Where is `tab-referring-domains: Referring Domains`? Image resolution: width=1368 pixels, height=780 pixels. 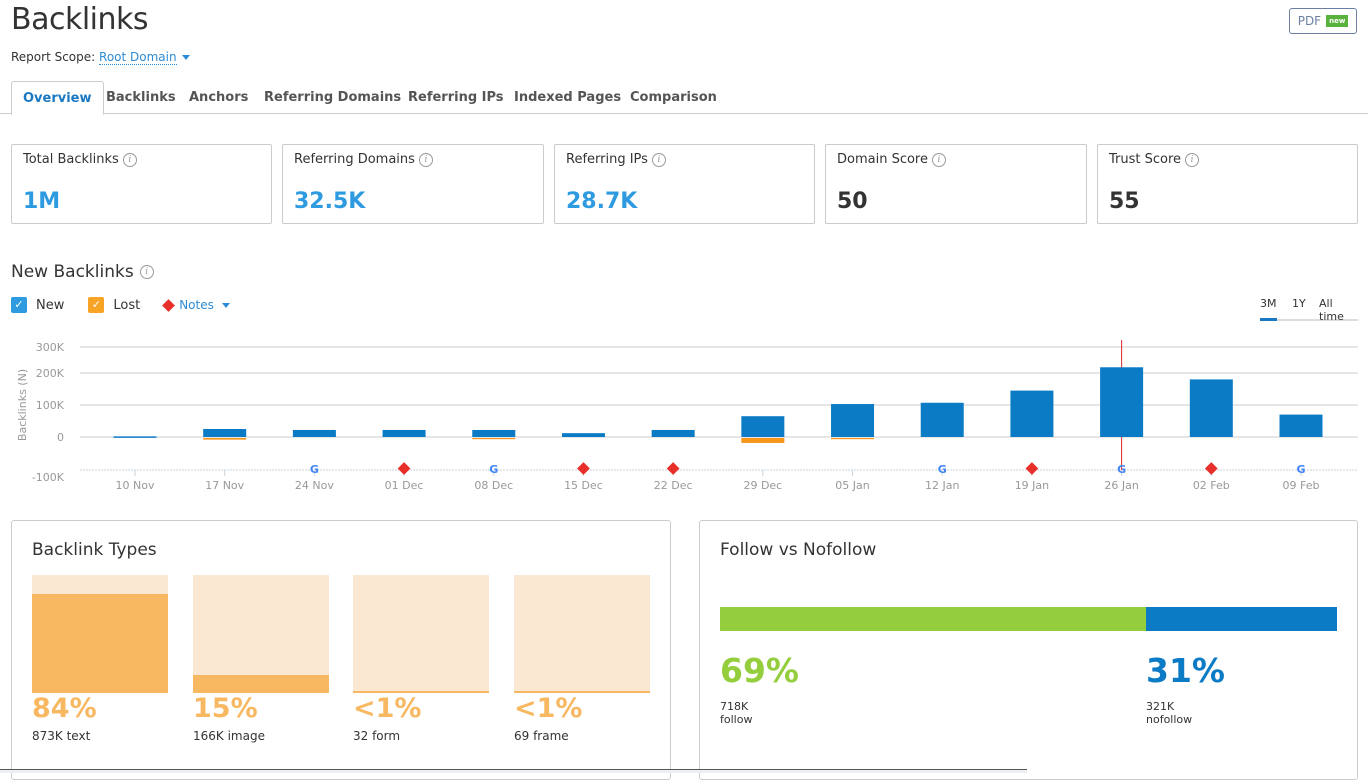
tab-referring-domains: Referring Domains is located at coordinates (332, 97).